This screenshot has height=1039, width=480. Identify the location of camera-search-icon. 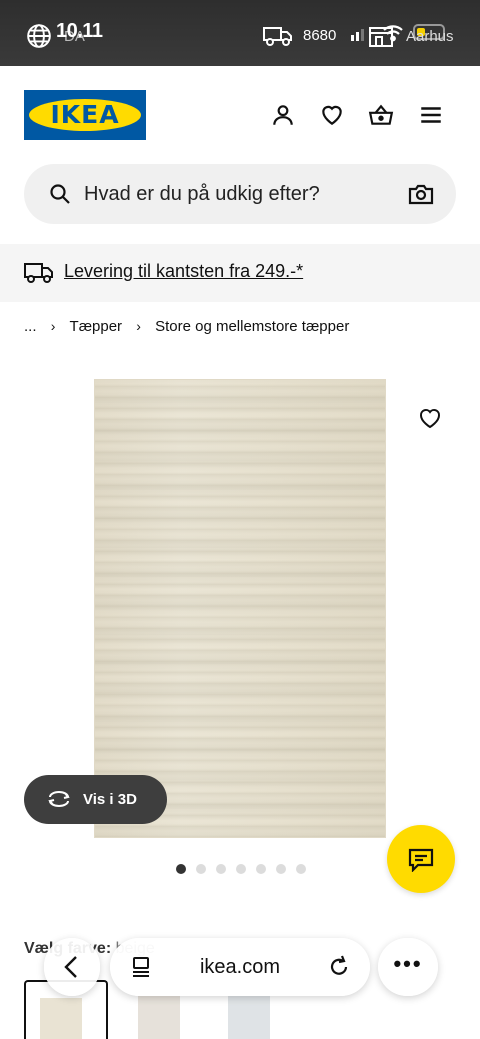
(421, 194).